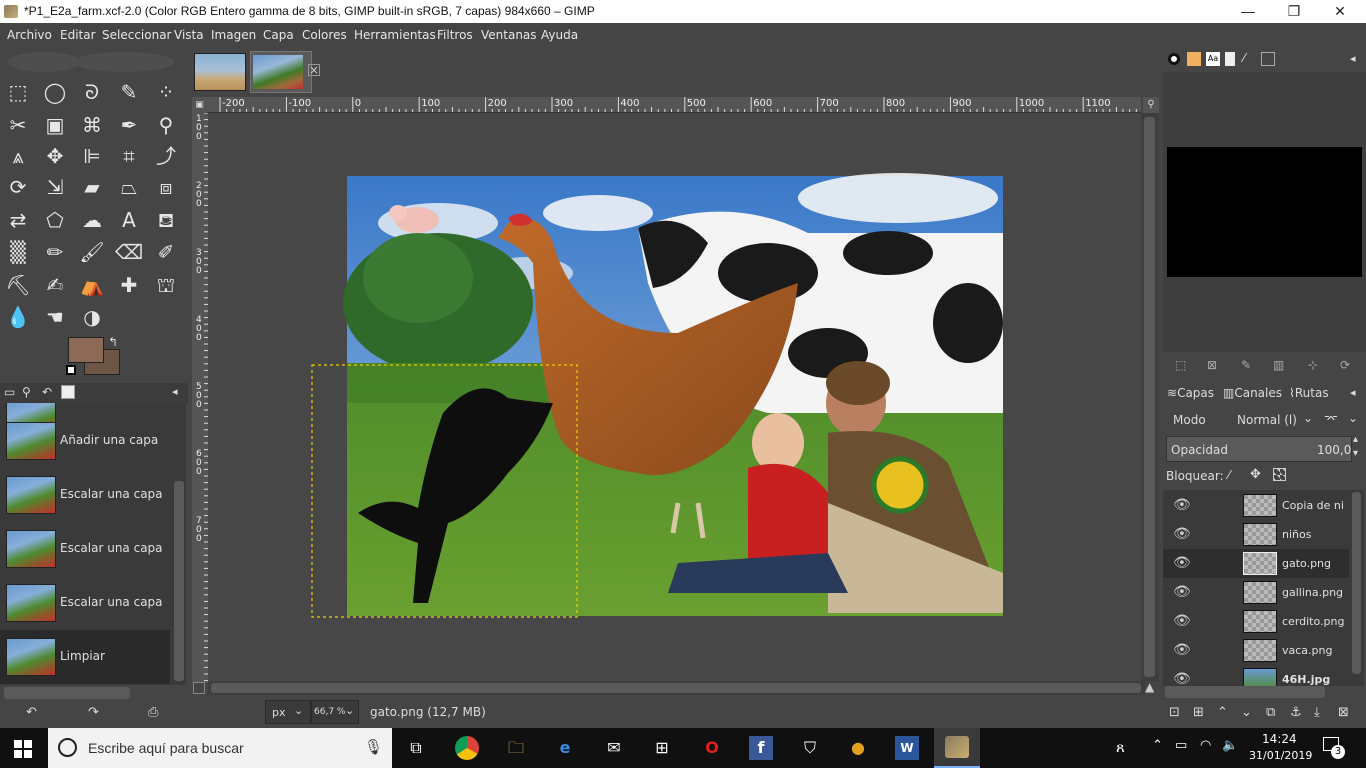  What do you see at coordinates (1222, 712) in the screenshot?
I see `raise-layer-icon: ⌃` at bounding box center [1222, 712].